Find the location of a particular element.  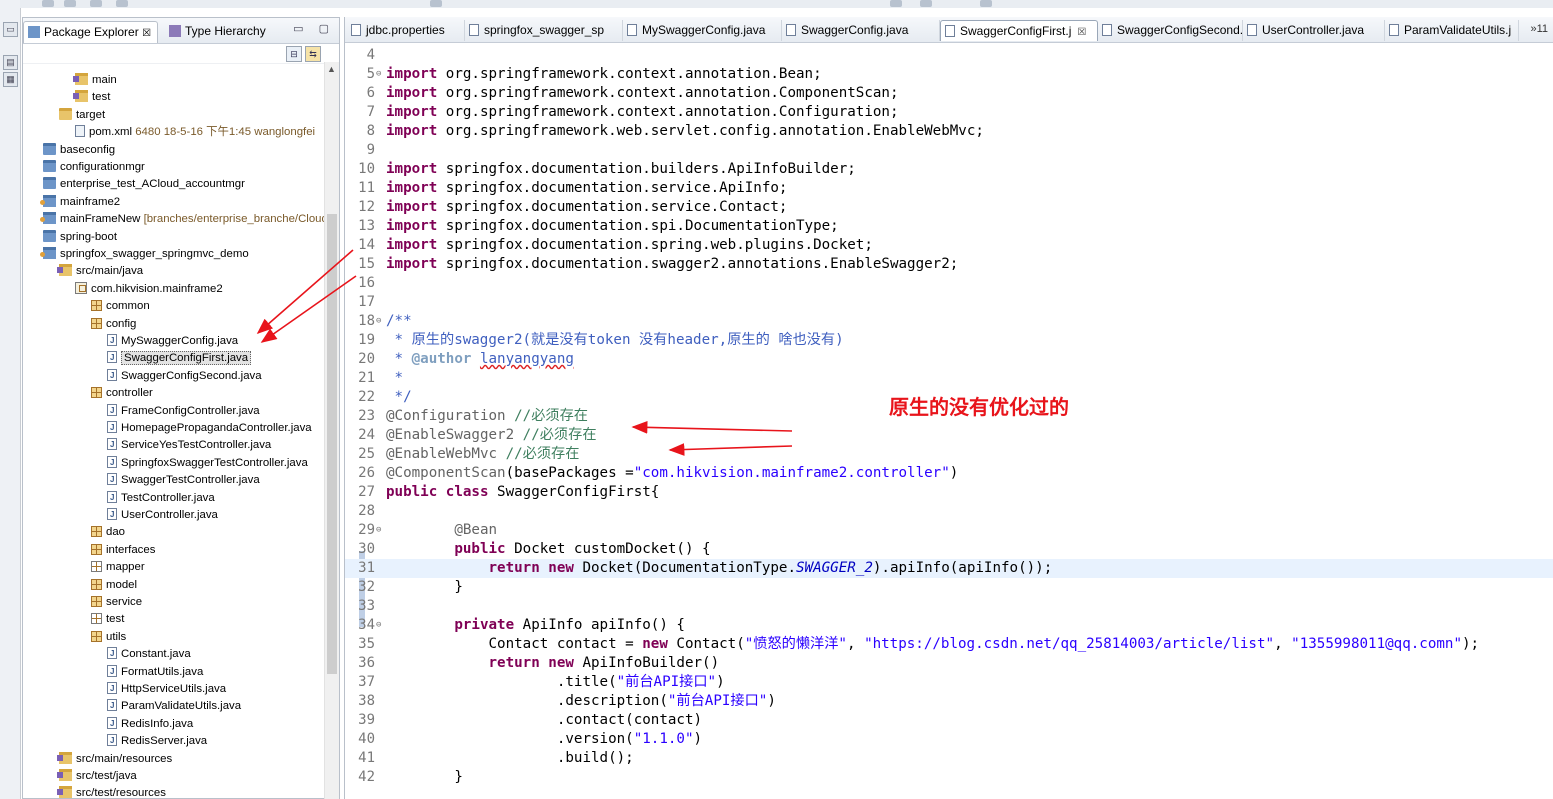

package-icon is located at coordinates (96, 636).